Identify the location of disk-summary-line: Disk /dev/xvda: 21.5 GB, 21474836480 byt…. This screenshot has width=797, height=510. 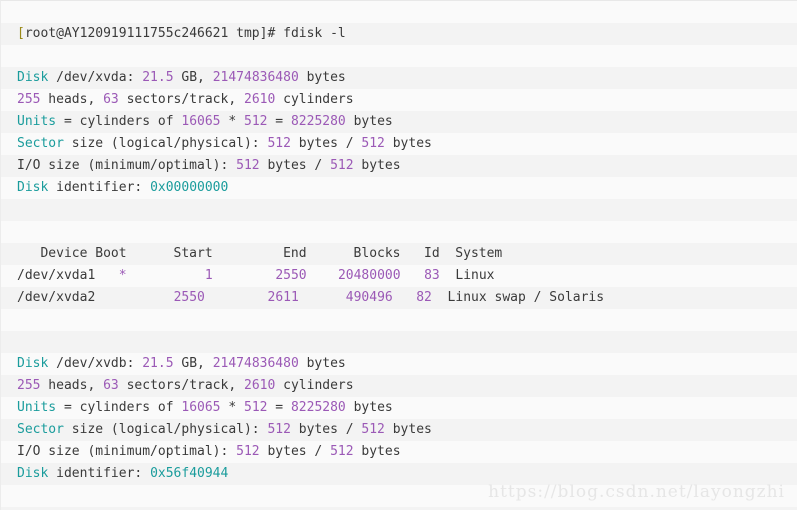
(399, 78).